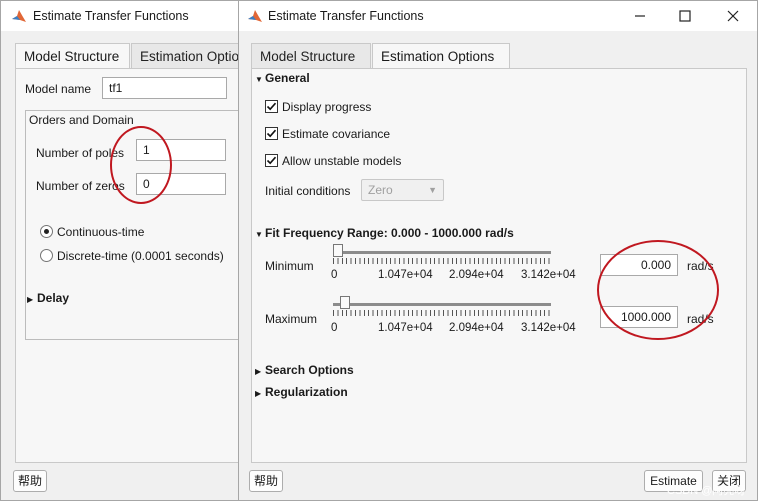 The width and height of the screenshot is (763, 501). Describe the element at coordinates (341, 161) in the screenshot. I see `allow-unstable-label: Allow unstable models` at that location.